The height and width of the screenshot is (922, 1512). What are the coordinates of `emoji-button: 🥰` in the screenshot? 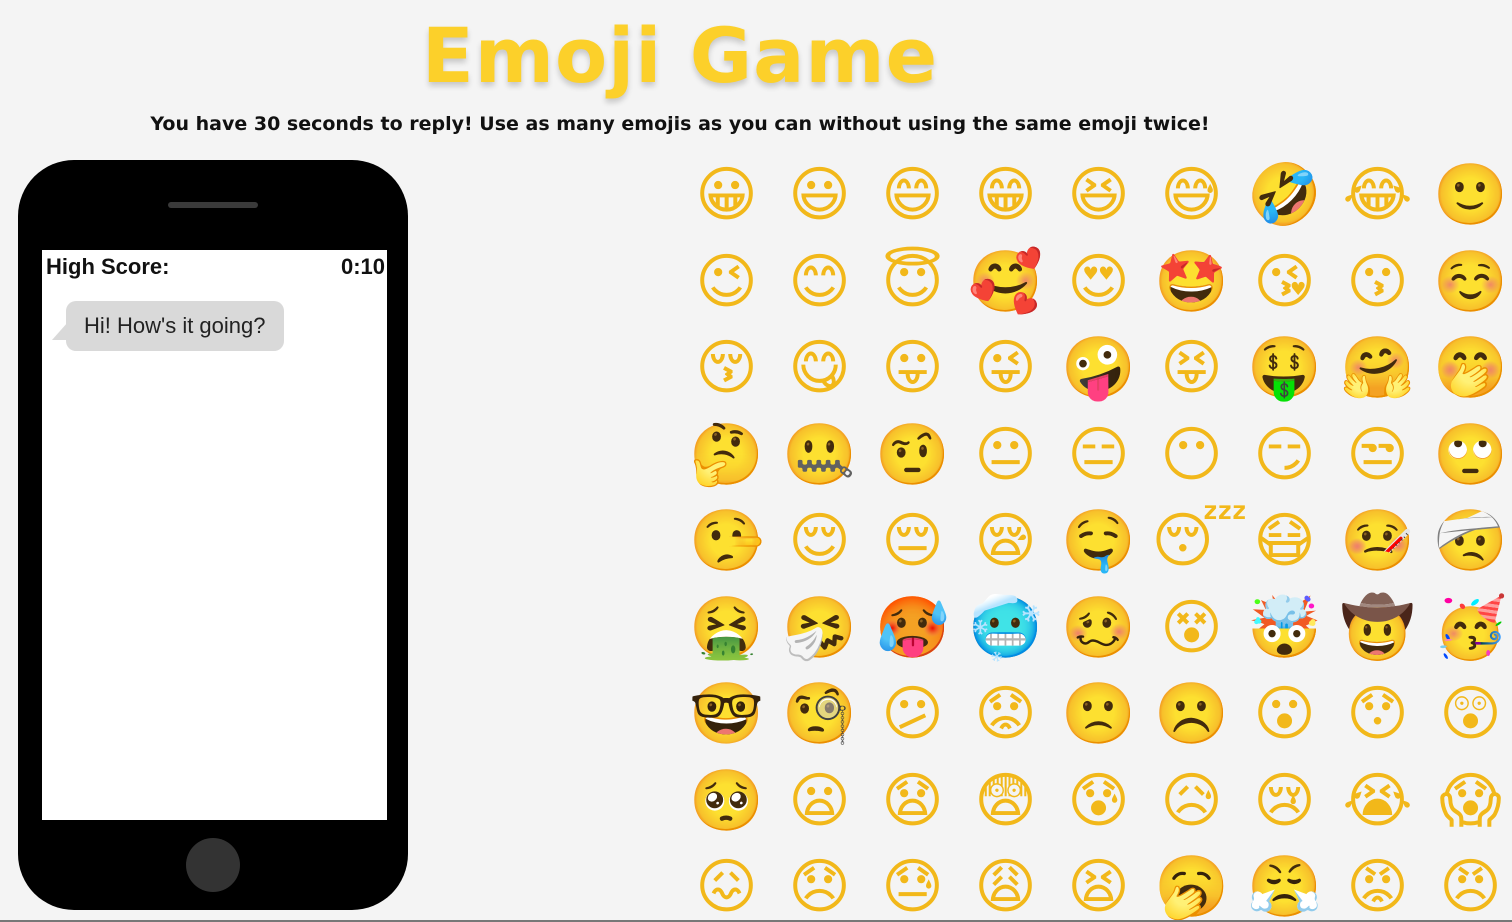 It's located at (1006, 286).